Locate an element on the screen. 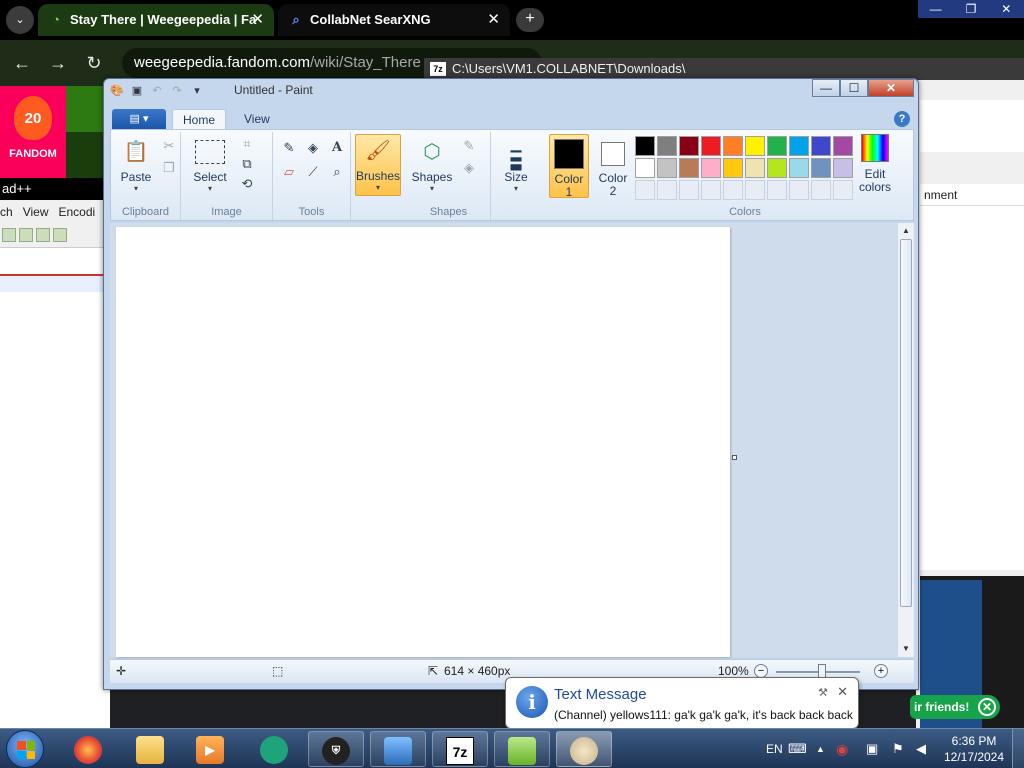 The image size is (1024, 768). shapes-button: ⬡ Shapes ▾ is located at coordinates (432, 168).